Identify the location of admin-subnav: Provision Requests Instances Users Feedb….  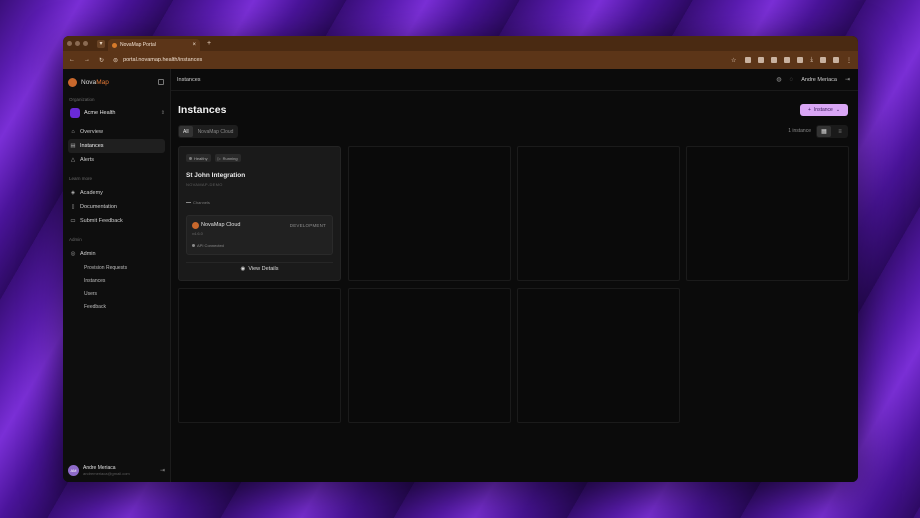
(116, 287).